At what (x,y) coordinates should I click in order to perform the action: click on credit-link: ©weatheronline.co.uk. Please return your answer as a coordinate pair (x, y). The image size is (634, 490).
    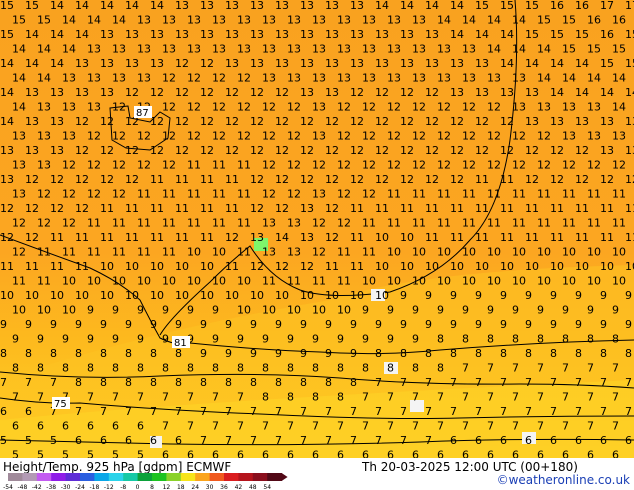
    Looking at the image, I should click on (563, 480).